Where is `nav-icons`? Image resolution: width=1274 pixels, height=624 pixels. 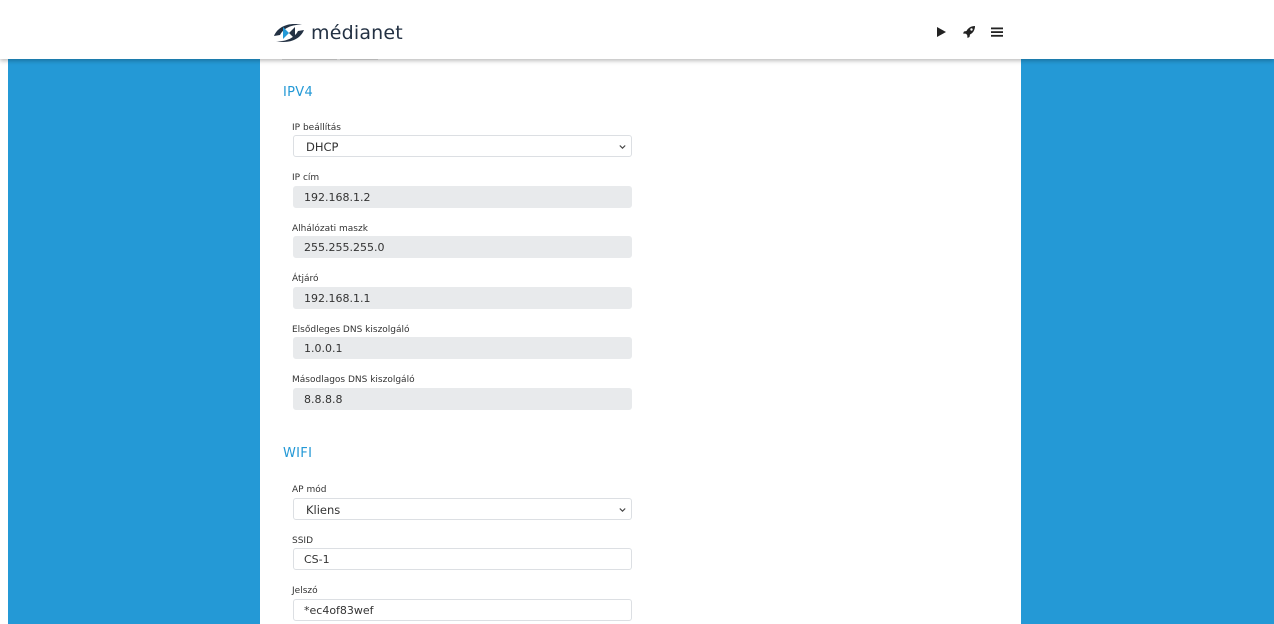 nav-icons is located at coordinates (969, 32).